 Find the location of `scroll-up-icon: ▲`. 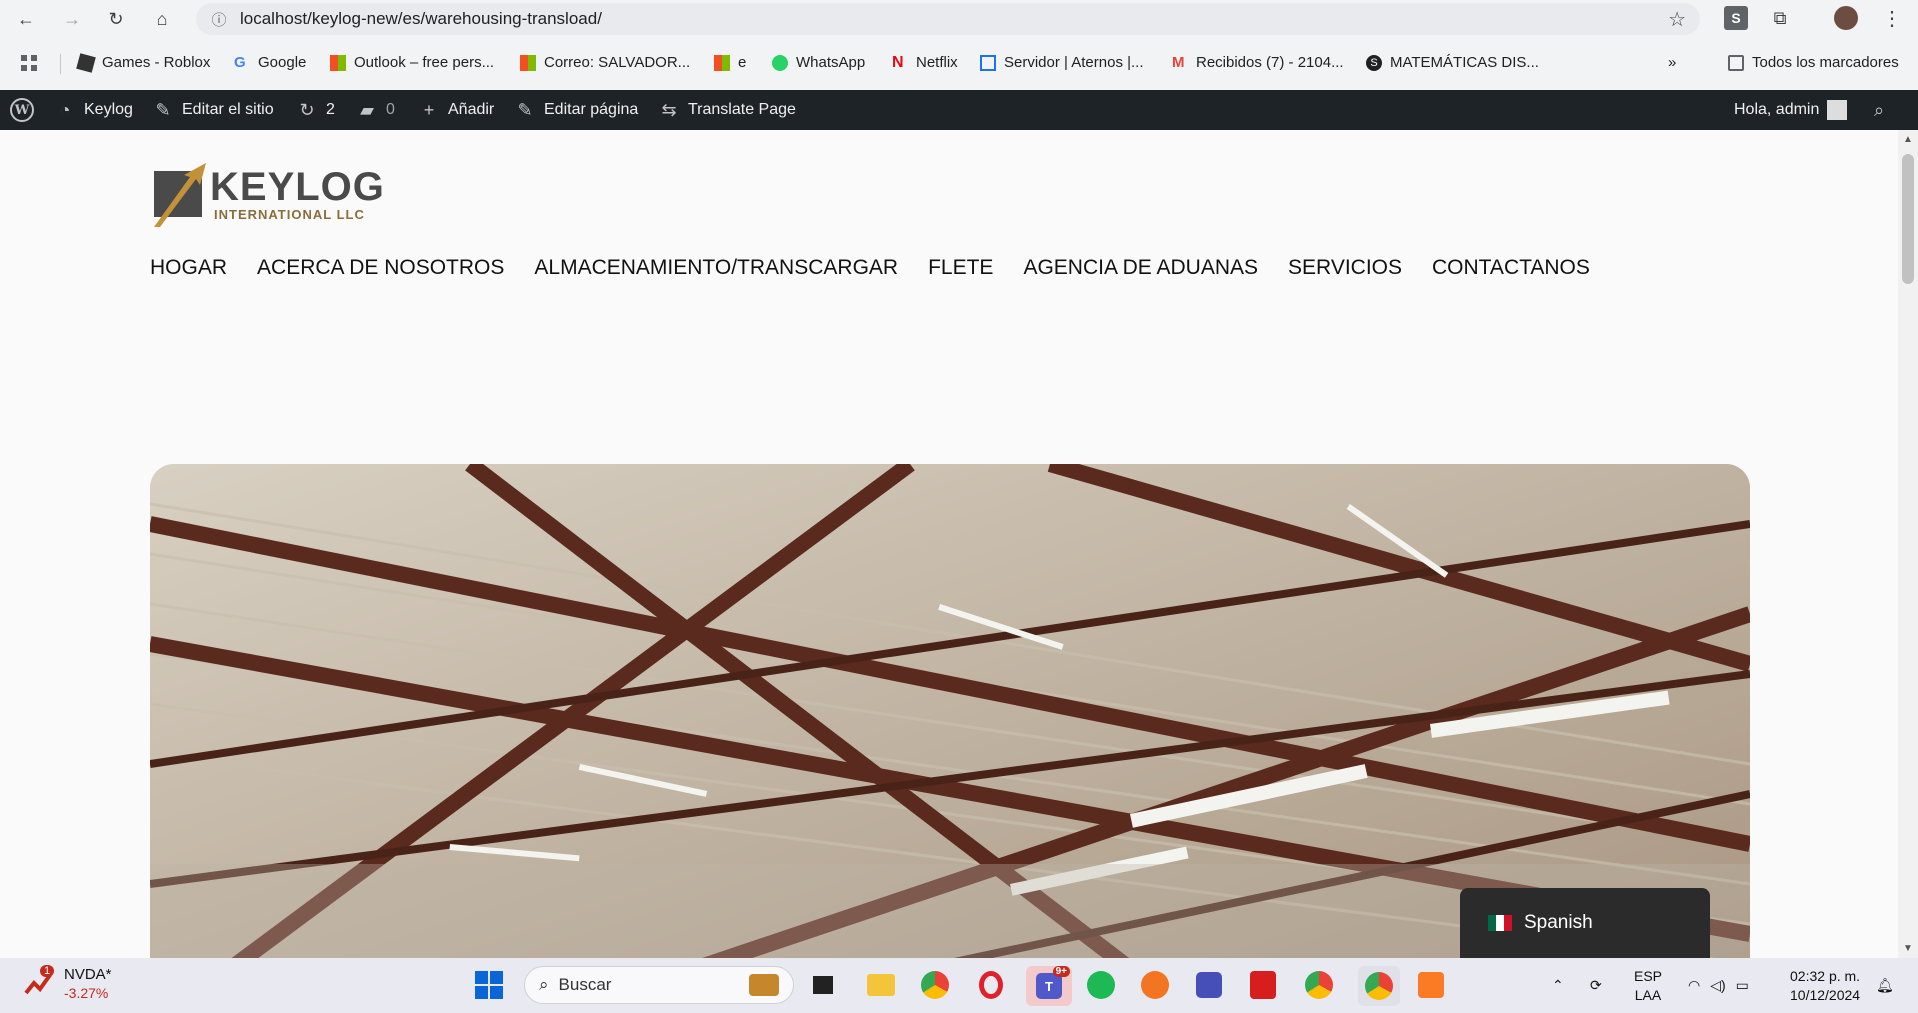

scroll-up-icon: ▲ is located at coordinates (1908, 139).